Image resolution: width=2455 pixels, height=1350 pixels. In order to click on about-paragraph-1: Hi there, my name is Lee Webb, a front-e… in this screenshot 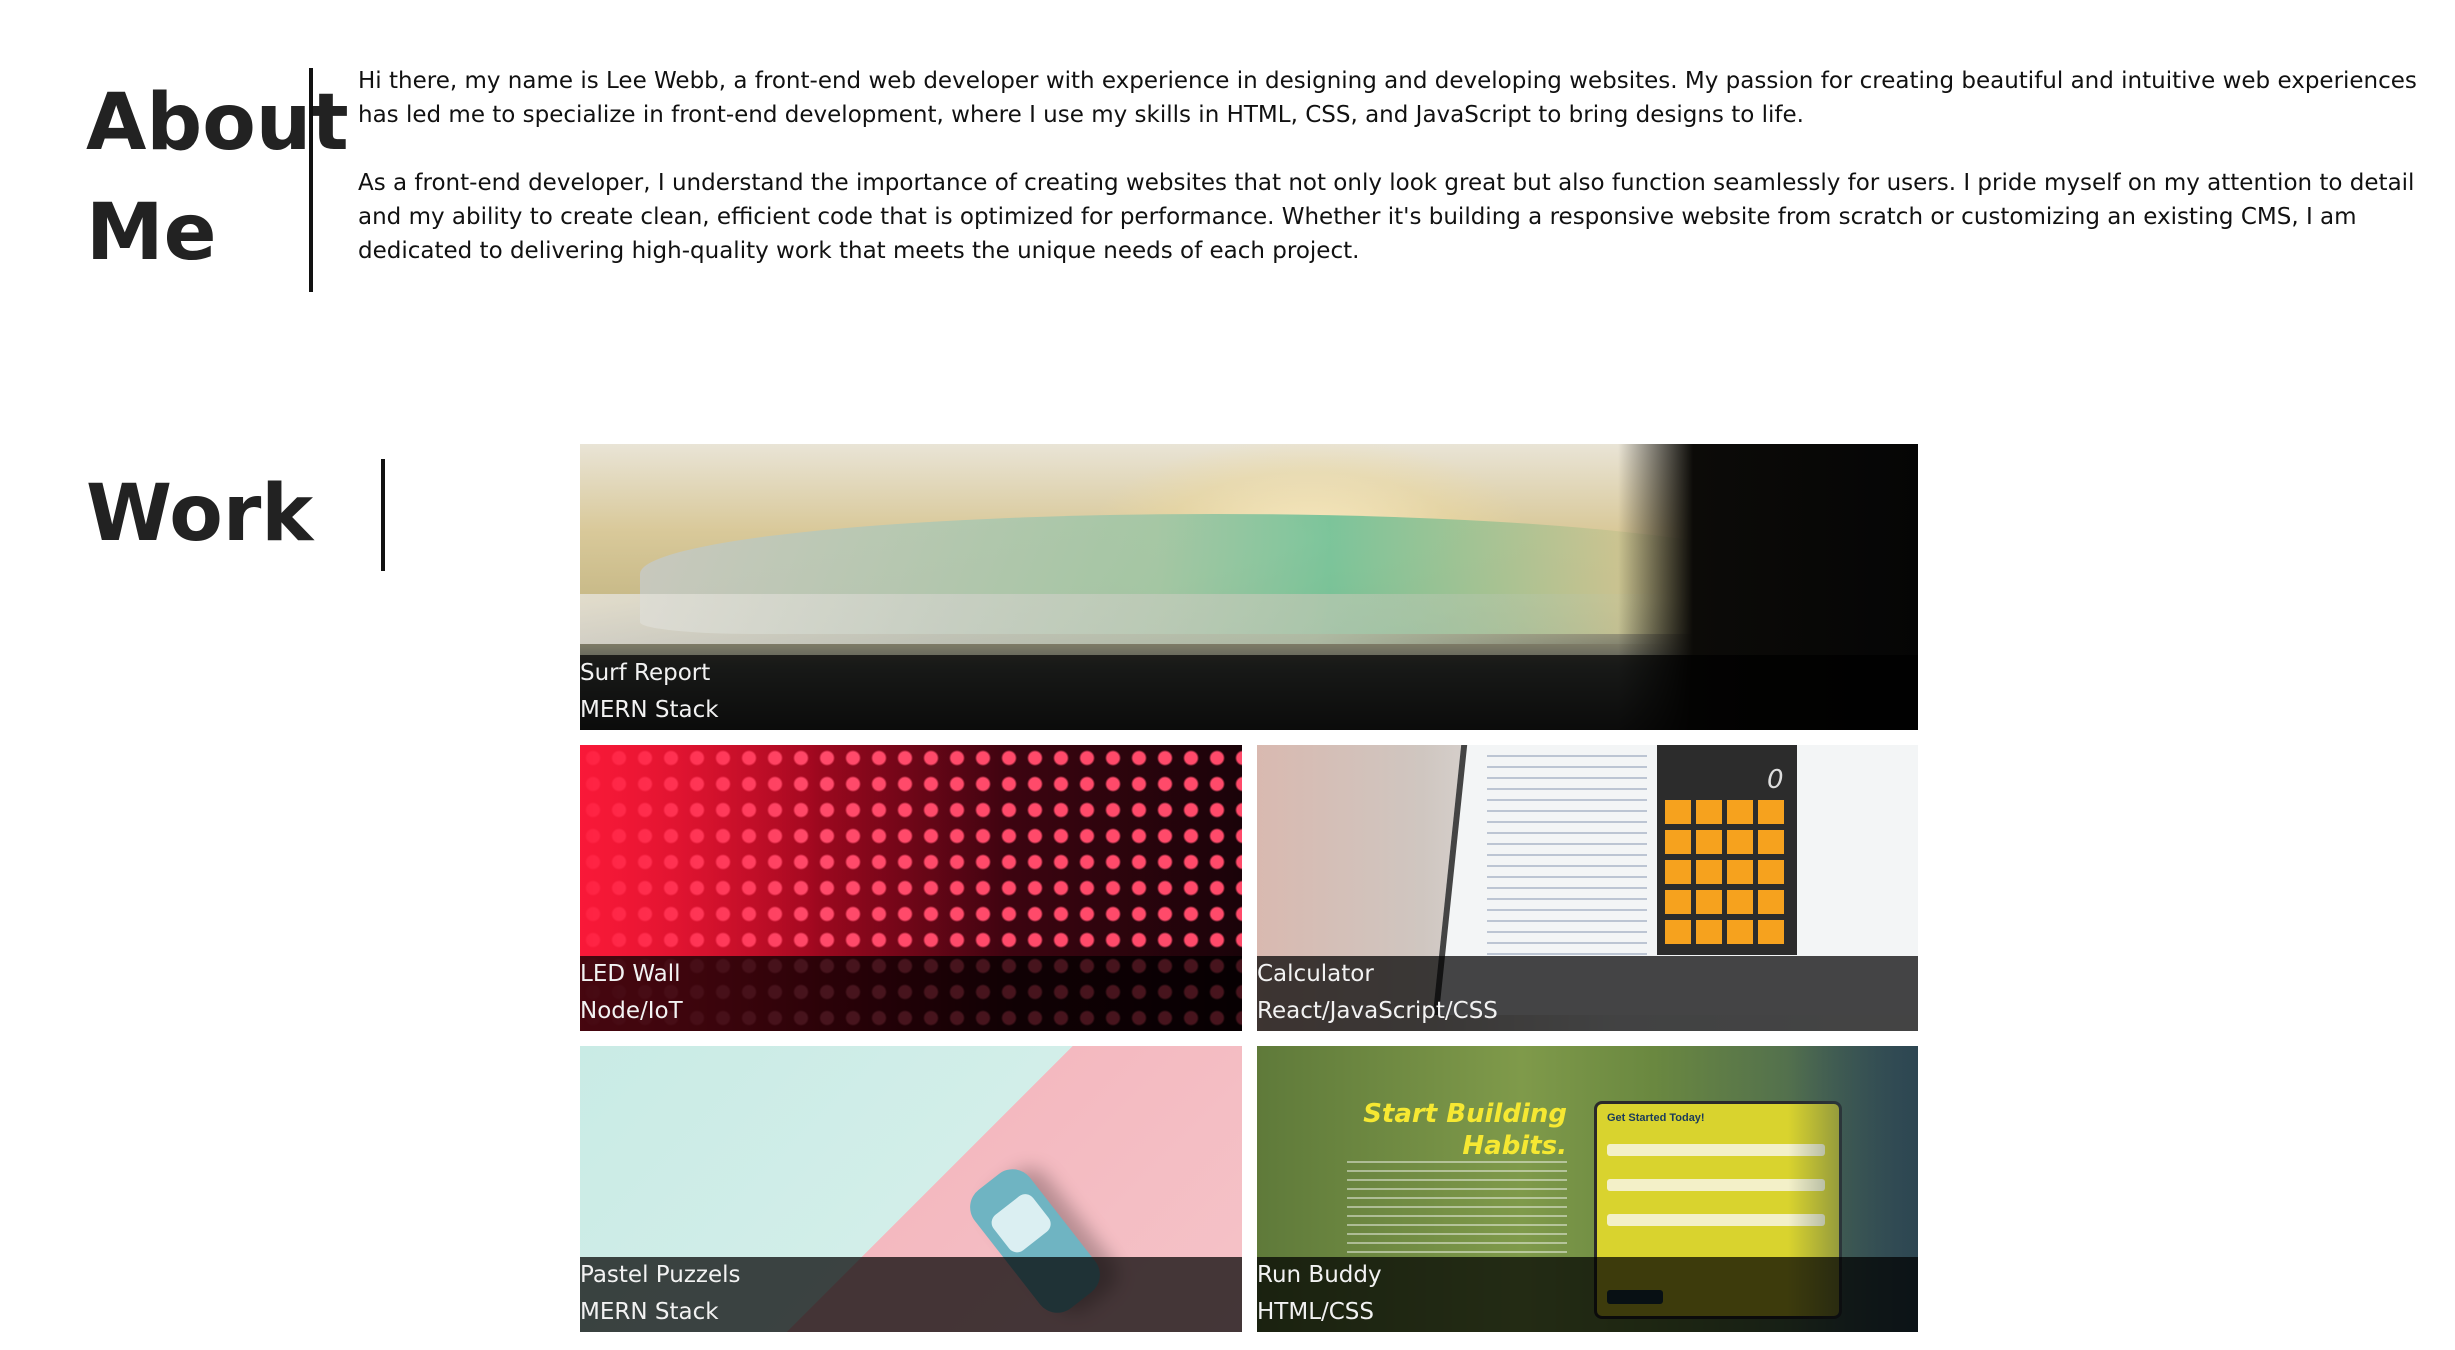, I will do `click(1387, 98)`.